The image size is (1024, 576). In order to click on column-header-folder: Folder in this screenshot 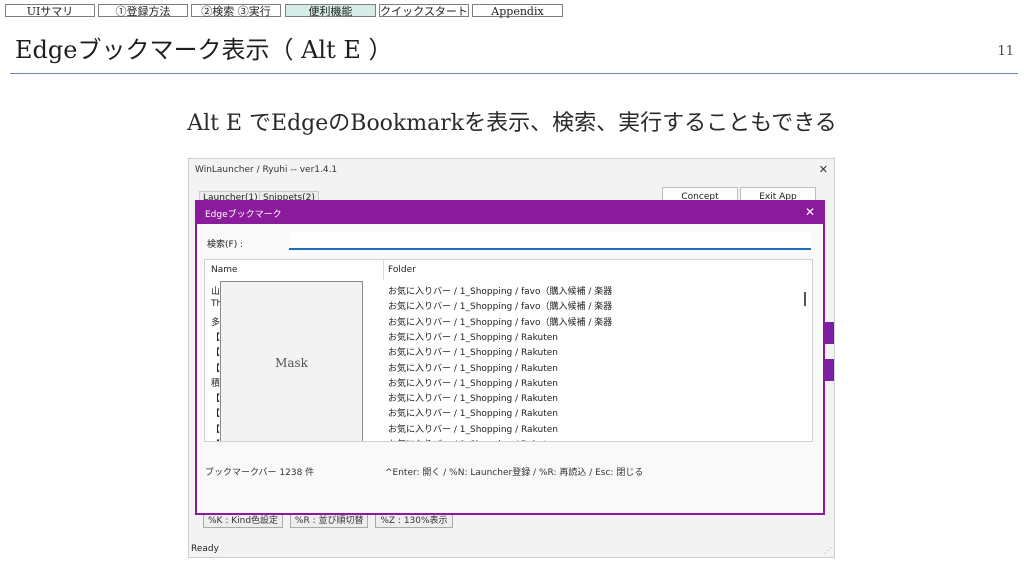, I will do `click(402, 270)`.